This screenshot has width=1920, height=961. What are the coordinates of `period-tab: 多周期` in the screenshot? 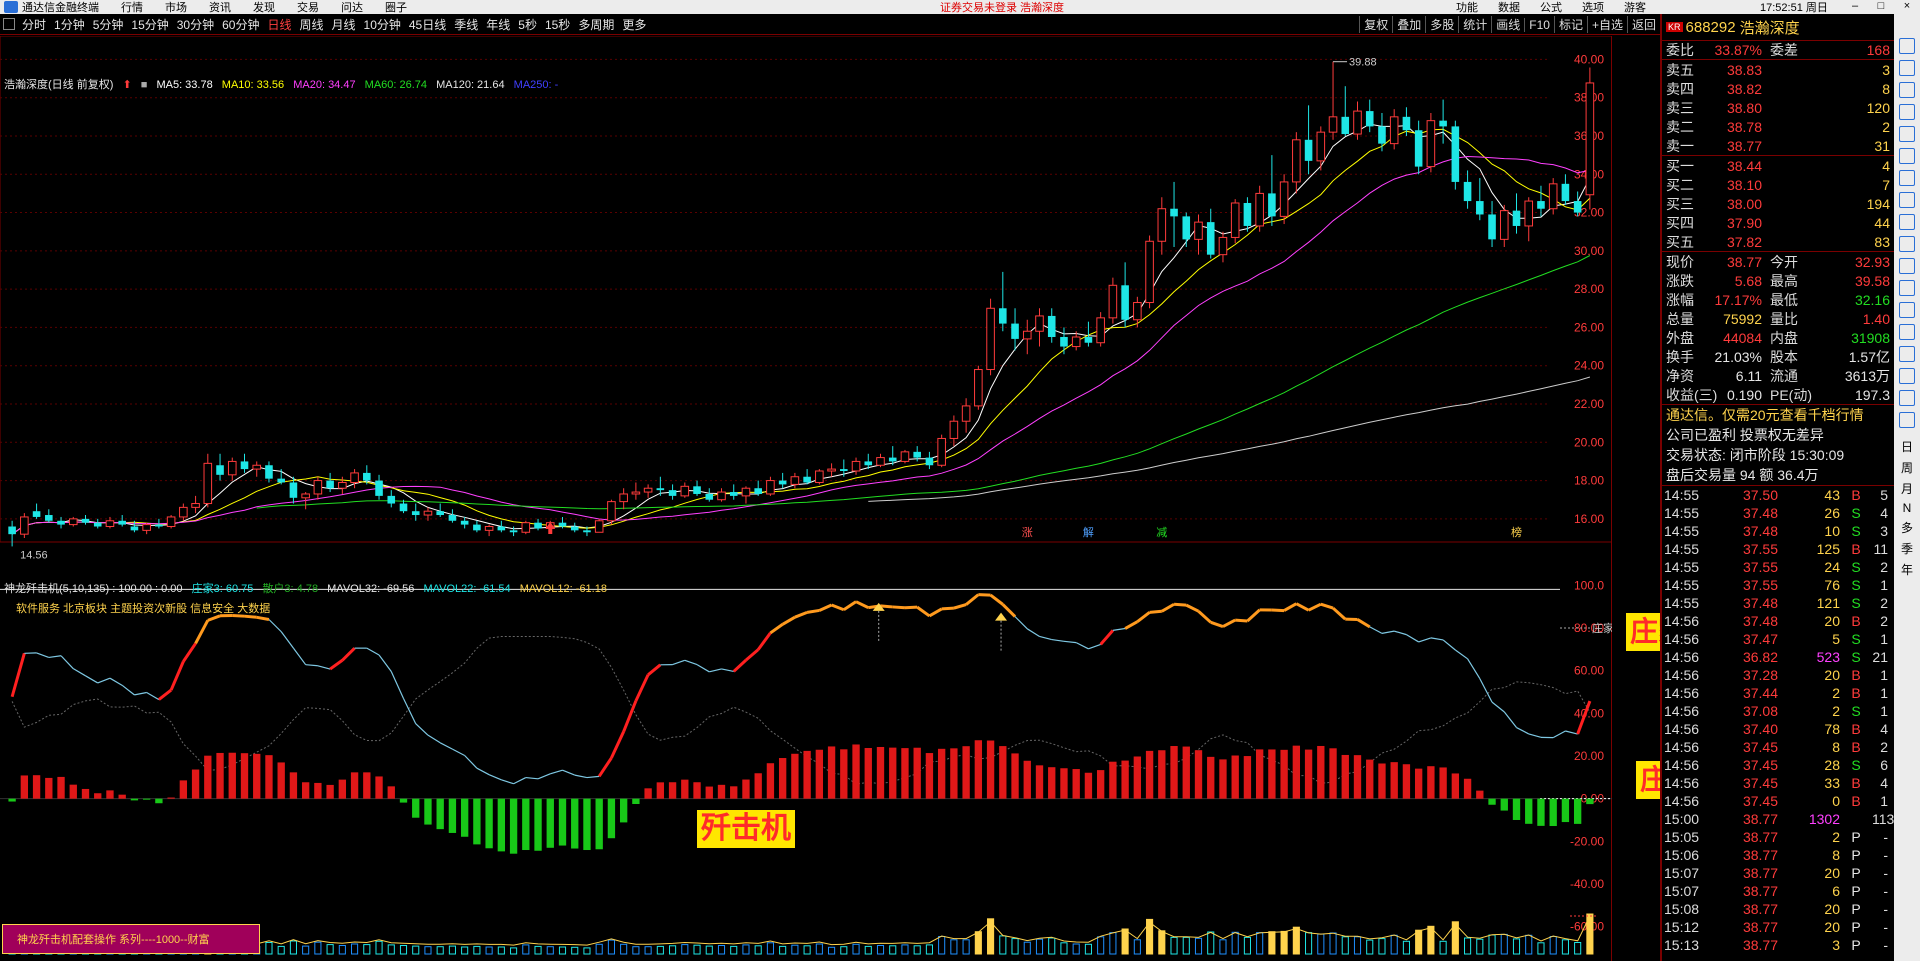 It's located at (596, 24).